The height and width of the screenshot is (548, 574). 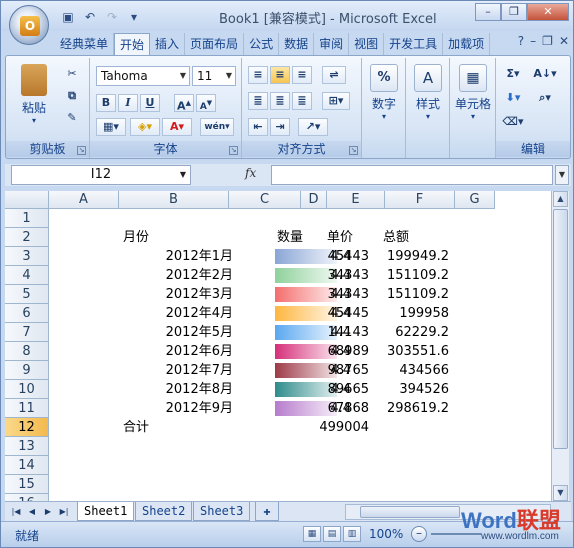 I want to click on cut-icon: ✂, so click(x=72, y=75).